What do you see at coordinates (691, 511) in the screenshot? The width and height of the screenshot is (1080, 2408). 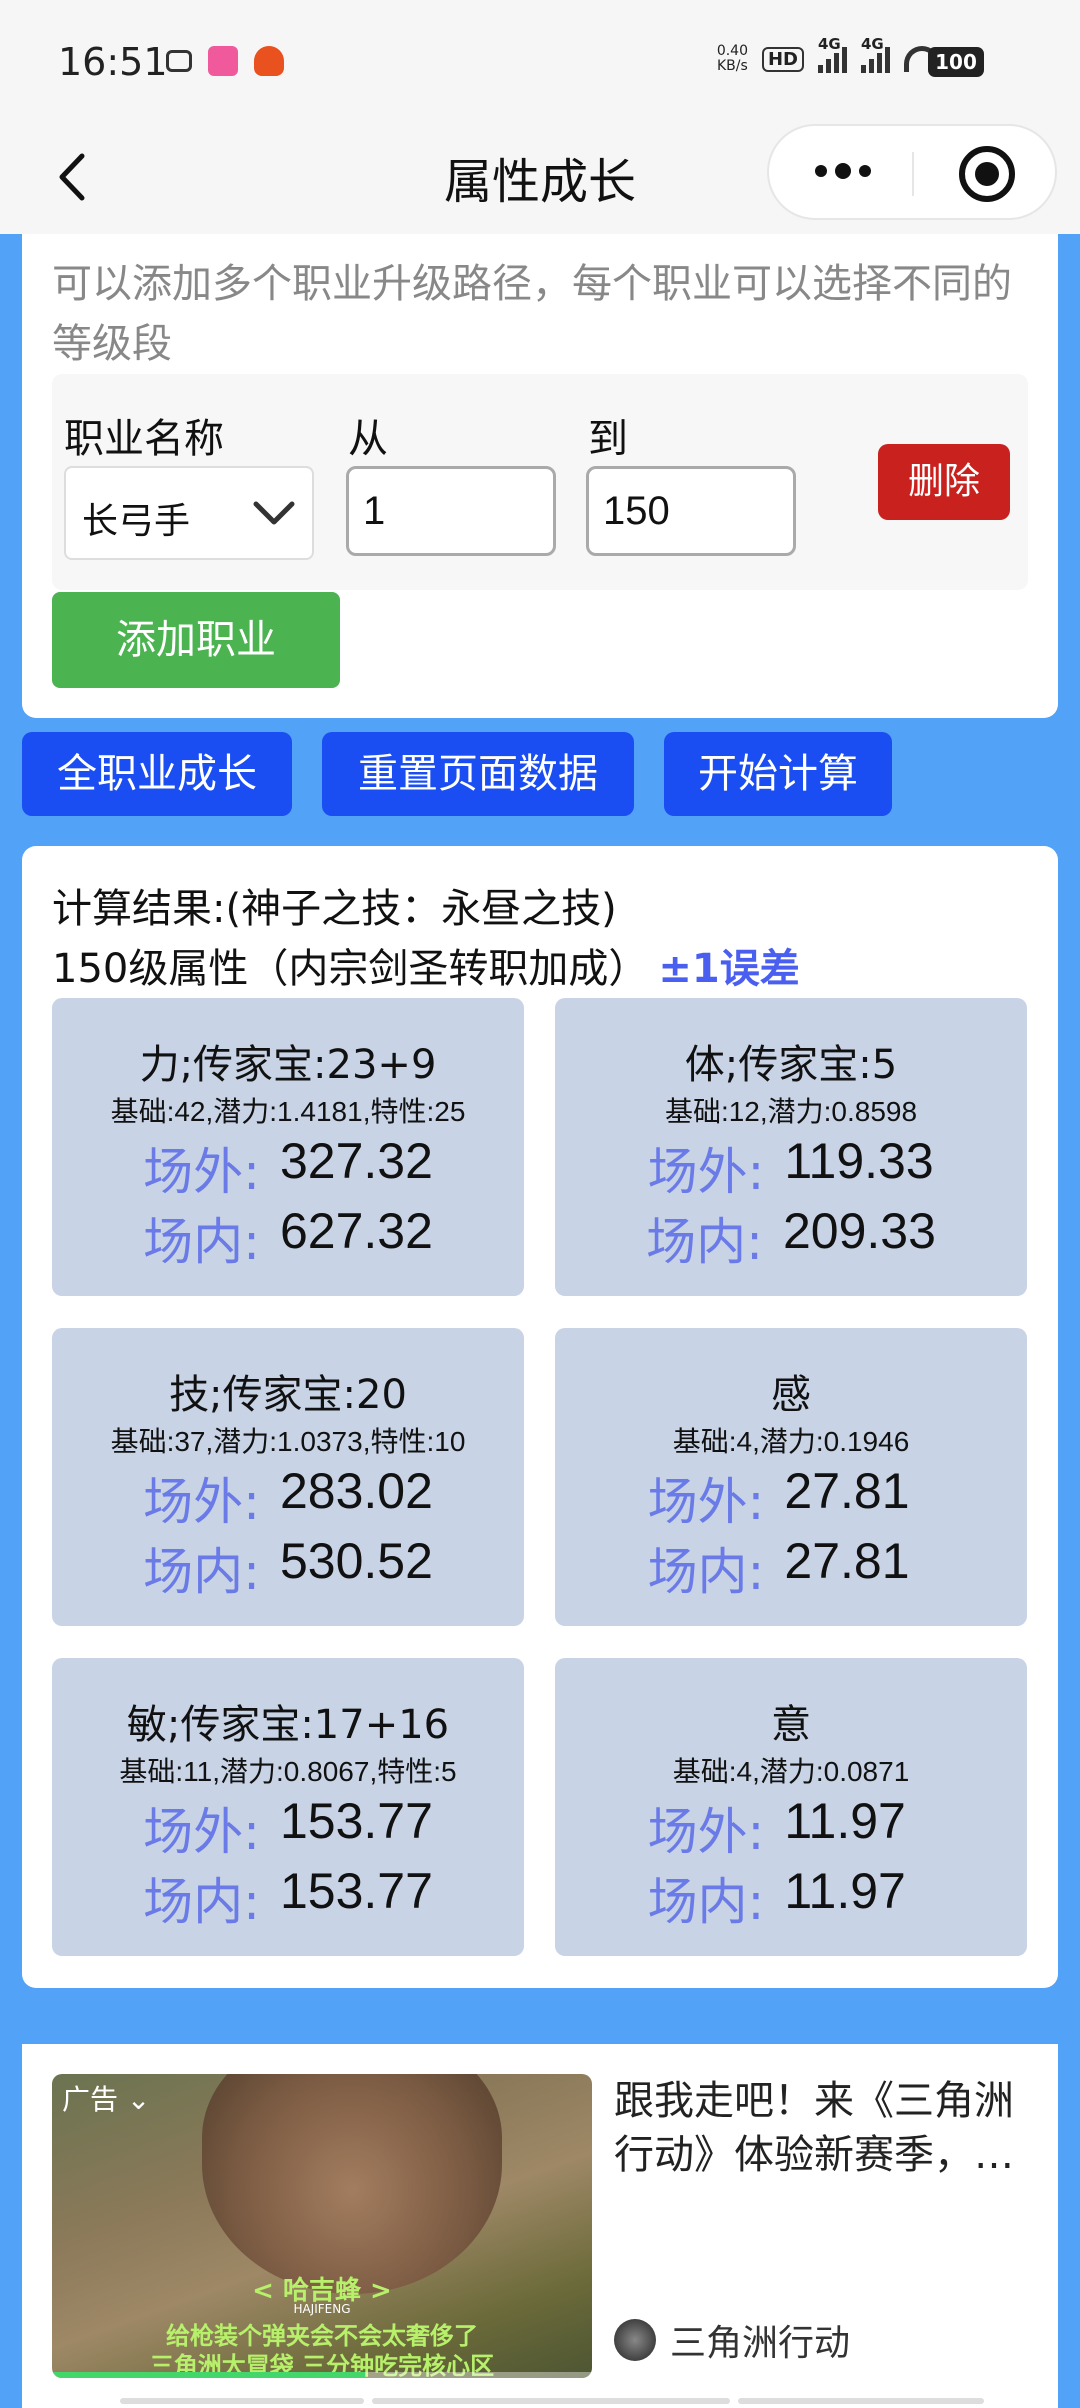 I see `to-level-input: 150` at bounding box center [691, 511].